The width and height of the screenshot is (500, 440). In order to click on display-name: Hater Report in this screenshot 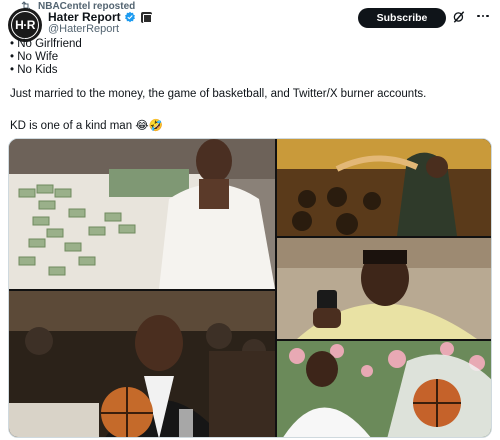, I will do `click(84, 17)`.